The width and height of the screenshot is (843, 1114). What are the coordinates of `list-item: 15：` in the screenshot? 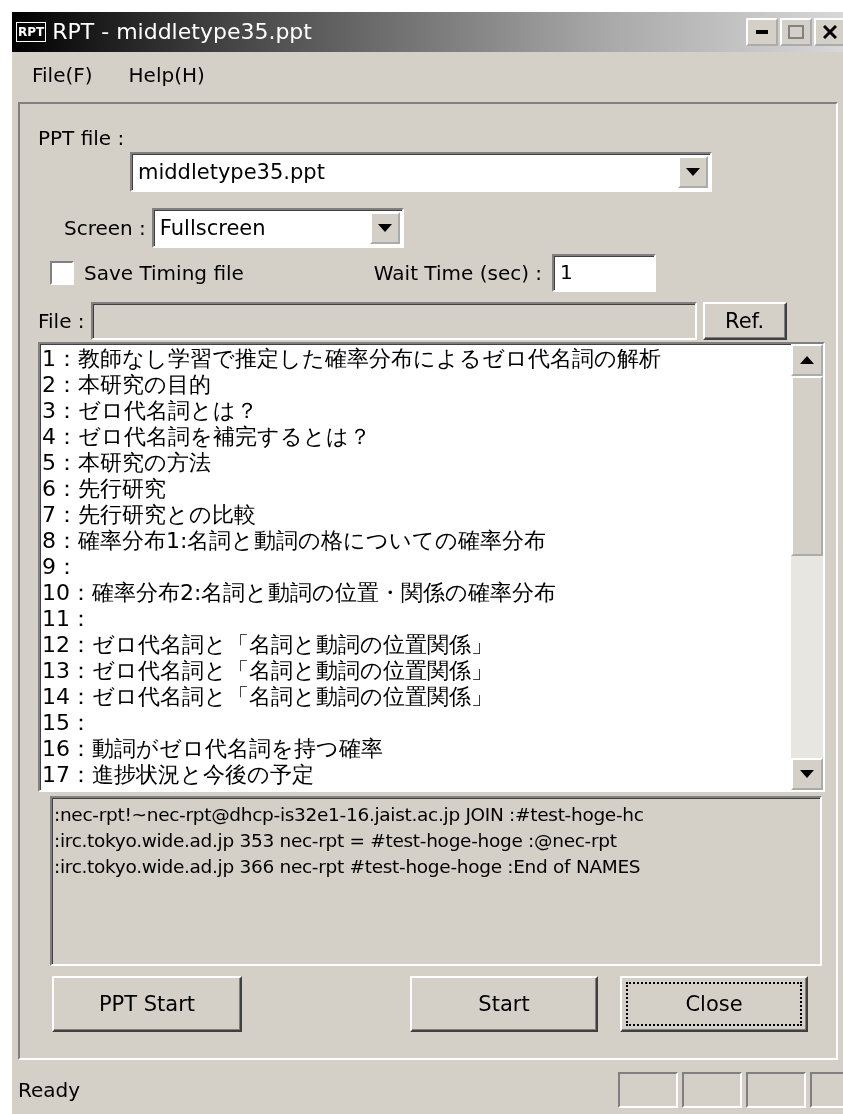 It's located at (416, 722).